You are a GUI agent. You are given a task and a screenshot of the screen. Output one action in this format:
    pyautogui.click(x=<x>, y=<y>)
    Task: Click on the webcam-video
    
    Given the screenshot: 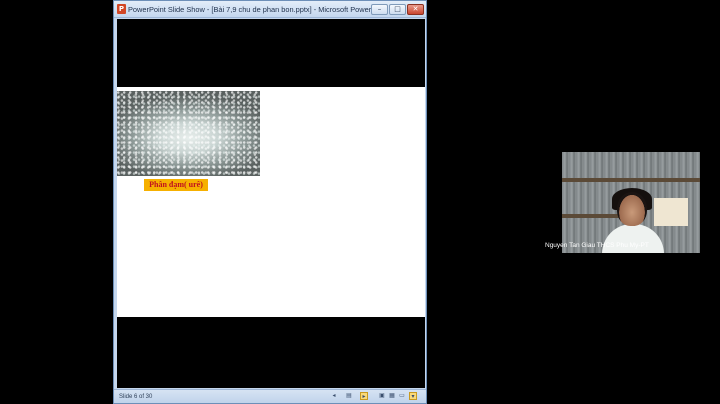 What is the action you would take?
    pyautogui.click(x=631, y=202)
    